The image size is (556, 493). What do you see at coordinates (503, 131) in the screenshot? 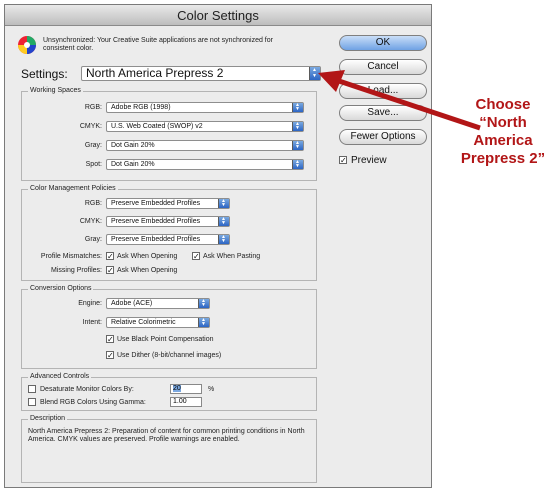
I see `annotation-text: Choose “North America Prepress 2”` at bounding box center [503, 131].